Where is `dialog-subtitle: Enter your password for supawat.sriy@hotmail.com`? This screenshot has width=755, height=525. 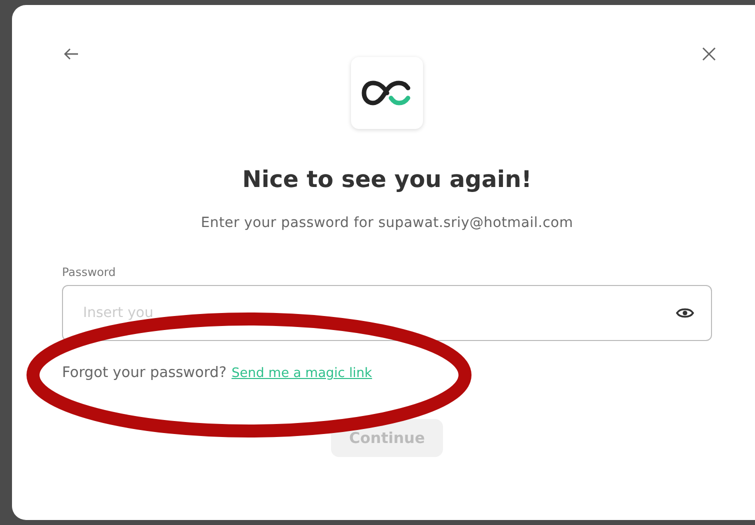 dialog-subtitle: Enter your password for supawat.sriy@hotmail.com is located at coordinates (387, 223).